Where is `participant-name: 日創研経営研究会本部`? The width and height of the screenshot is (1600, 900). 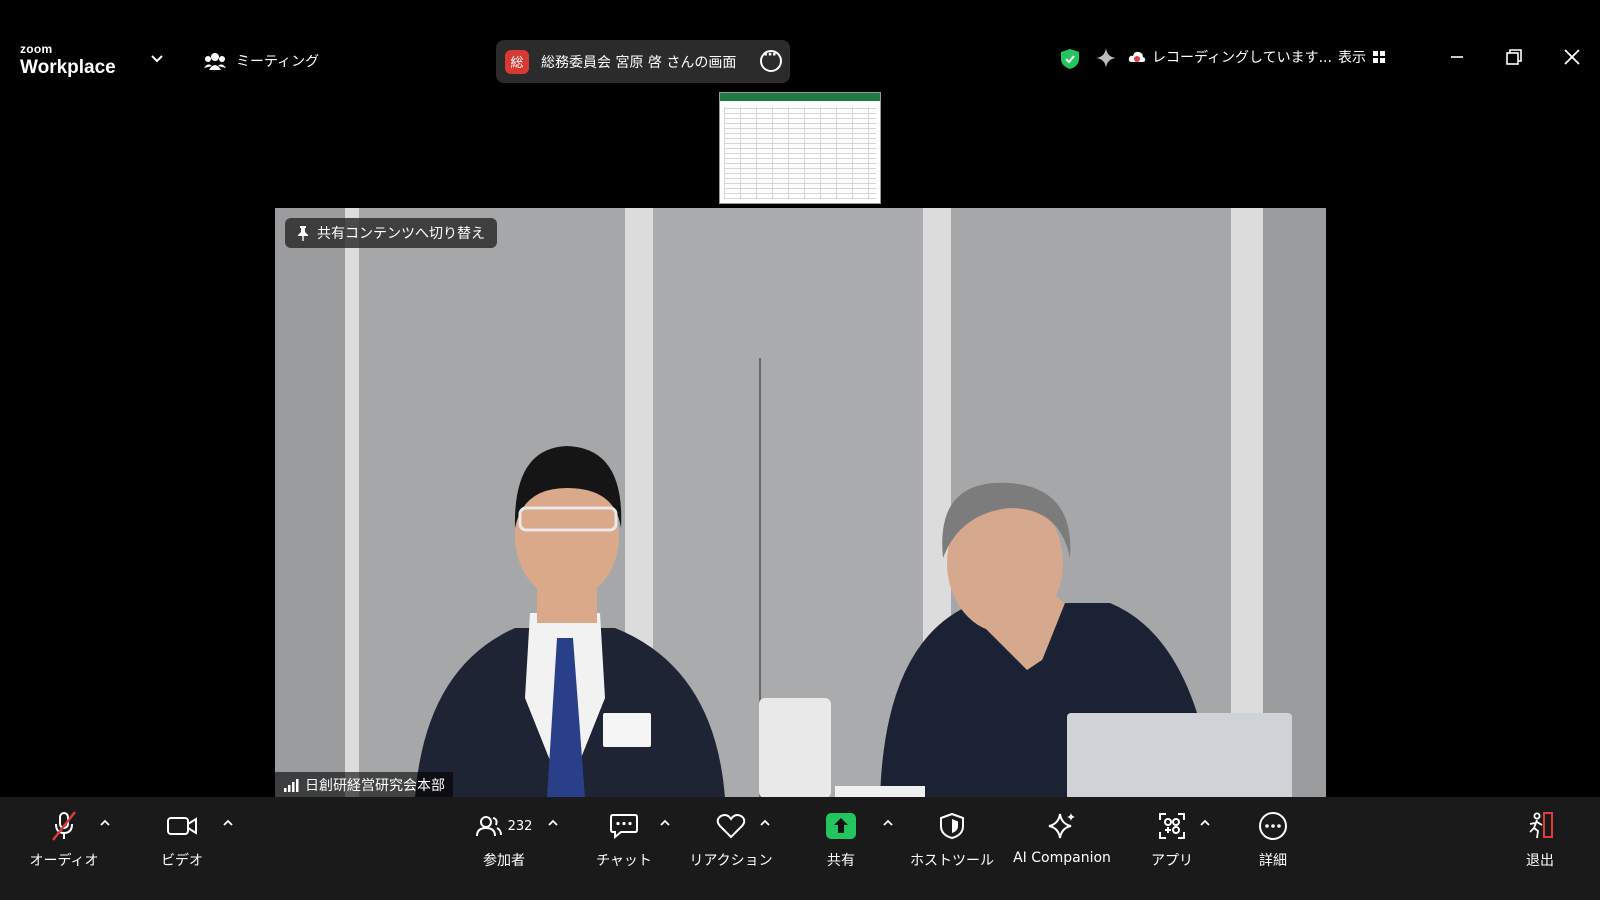 participant-name: 日創研経営研究会本部 is located at coordinates (375, 786).